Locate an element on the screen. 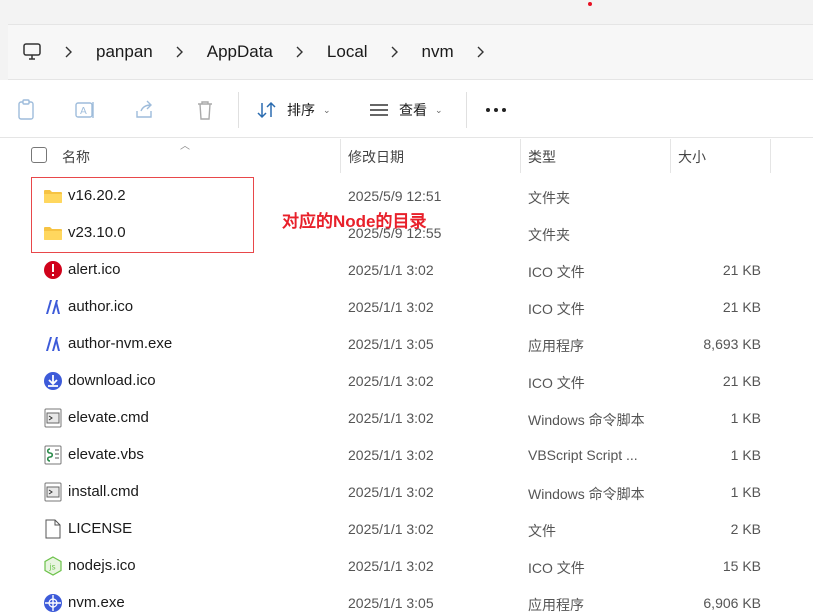 This screenshot has width=813, height=615. column-name: 名称 is located at coordinates (76, 157).